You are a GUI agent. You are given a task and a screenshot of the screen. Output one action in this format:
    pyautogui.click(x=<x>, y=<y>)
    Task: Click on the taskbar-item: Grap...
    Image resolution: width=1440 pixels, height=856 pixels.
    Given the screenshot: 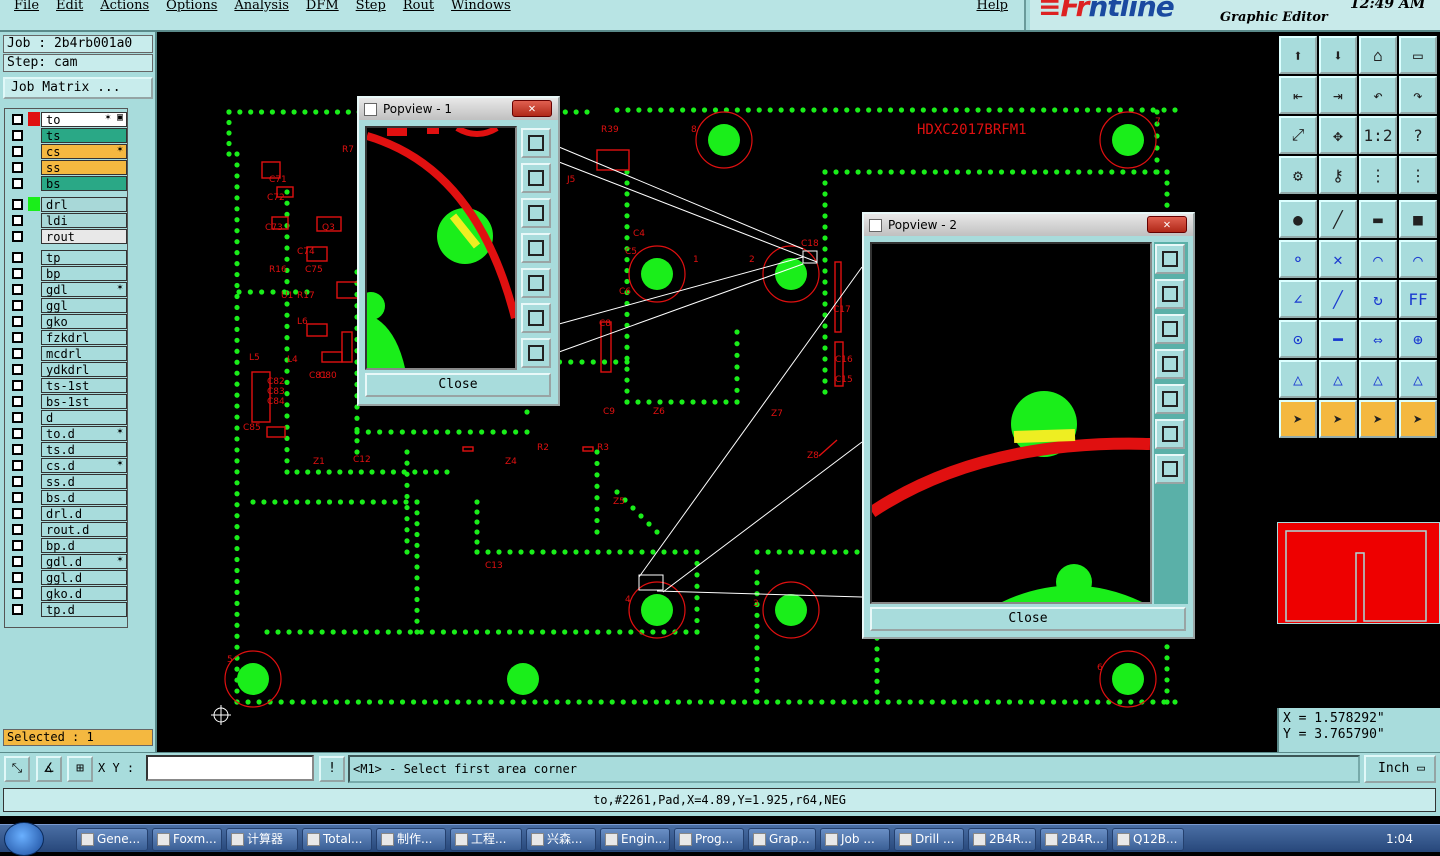 What is the action you would take?
    pyautogui.click(x=782, y=839)
    